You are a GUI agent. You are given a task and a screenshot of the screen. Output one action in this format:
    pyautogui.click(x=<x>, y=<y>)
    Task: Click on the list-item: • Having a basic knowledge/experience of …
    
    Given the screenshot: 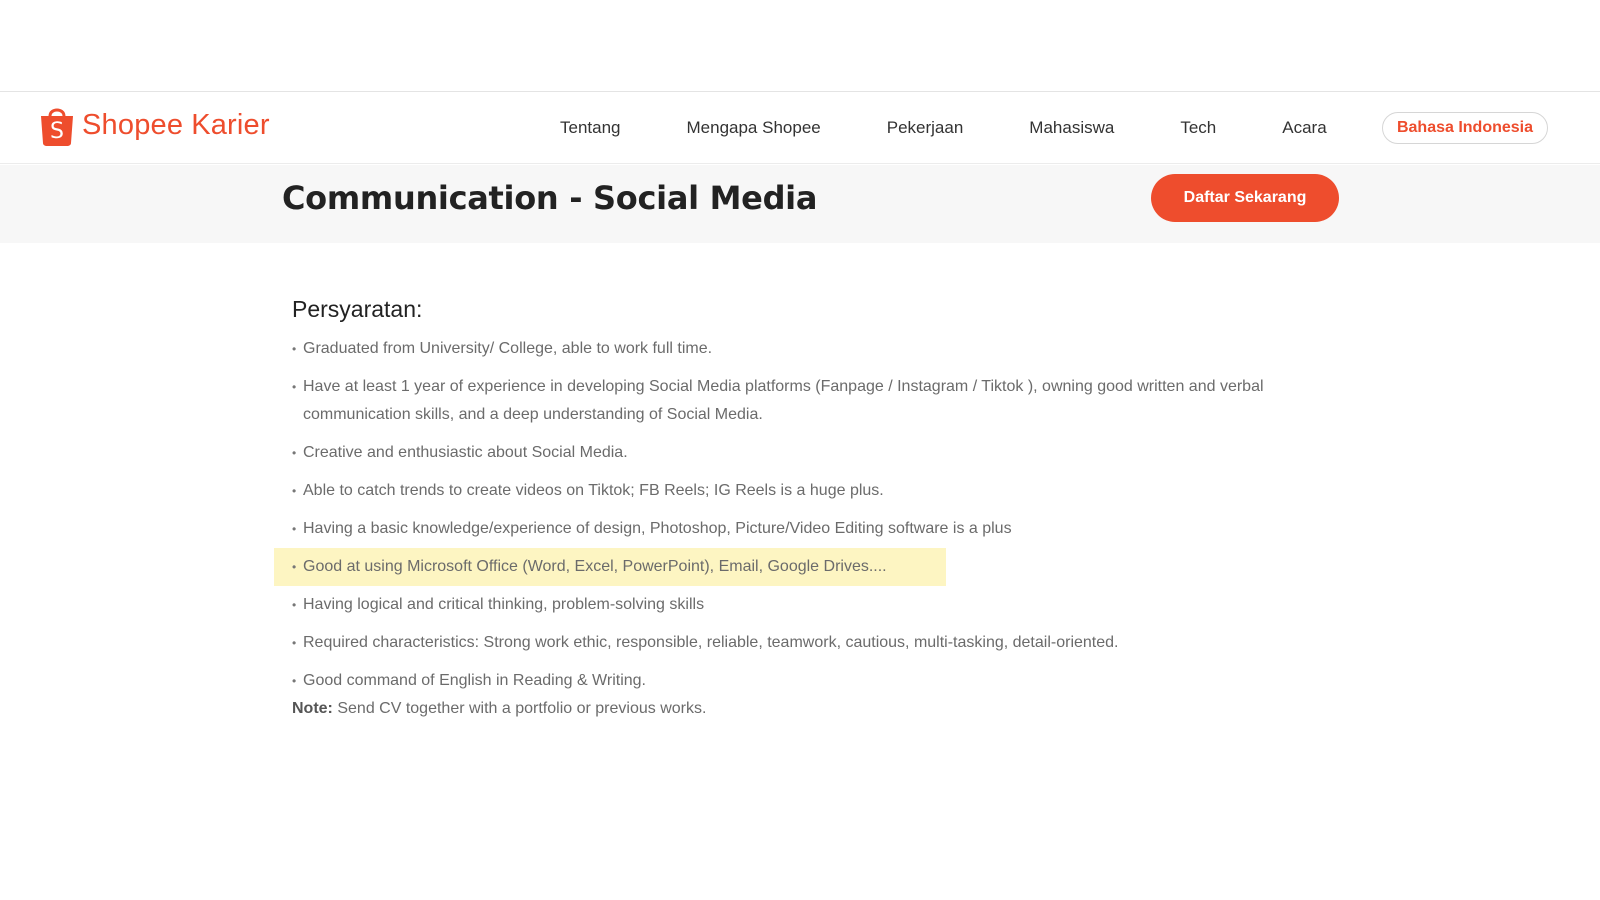 What is the action you would take?
    pyautogui.click(x=822, y=529)
    